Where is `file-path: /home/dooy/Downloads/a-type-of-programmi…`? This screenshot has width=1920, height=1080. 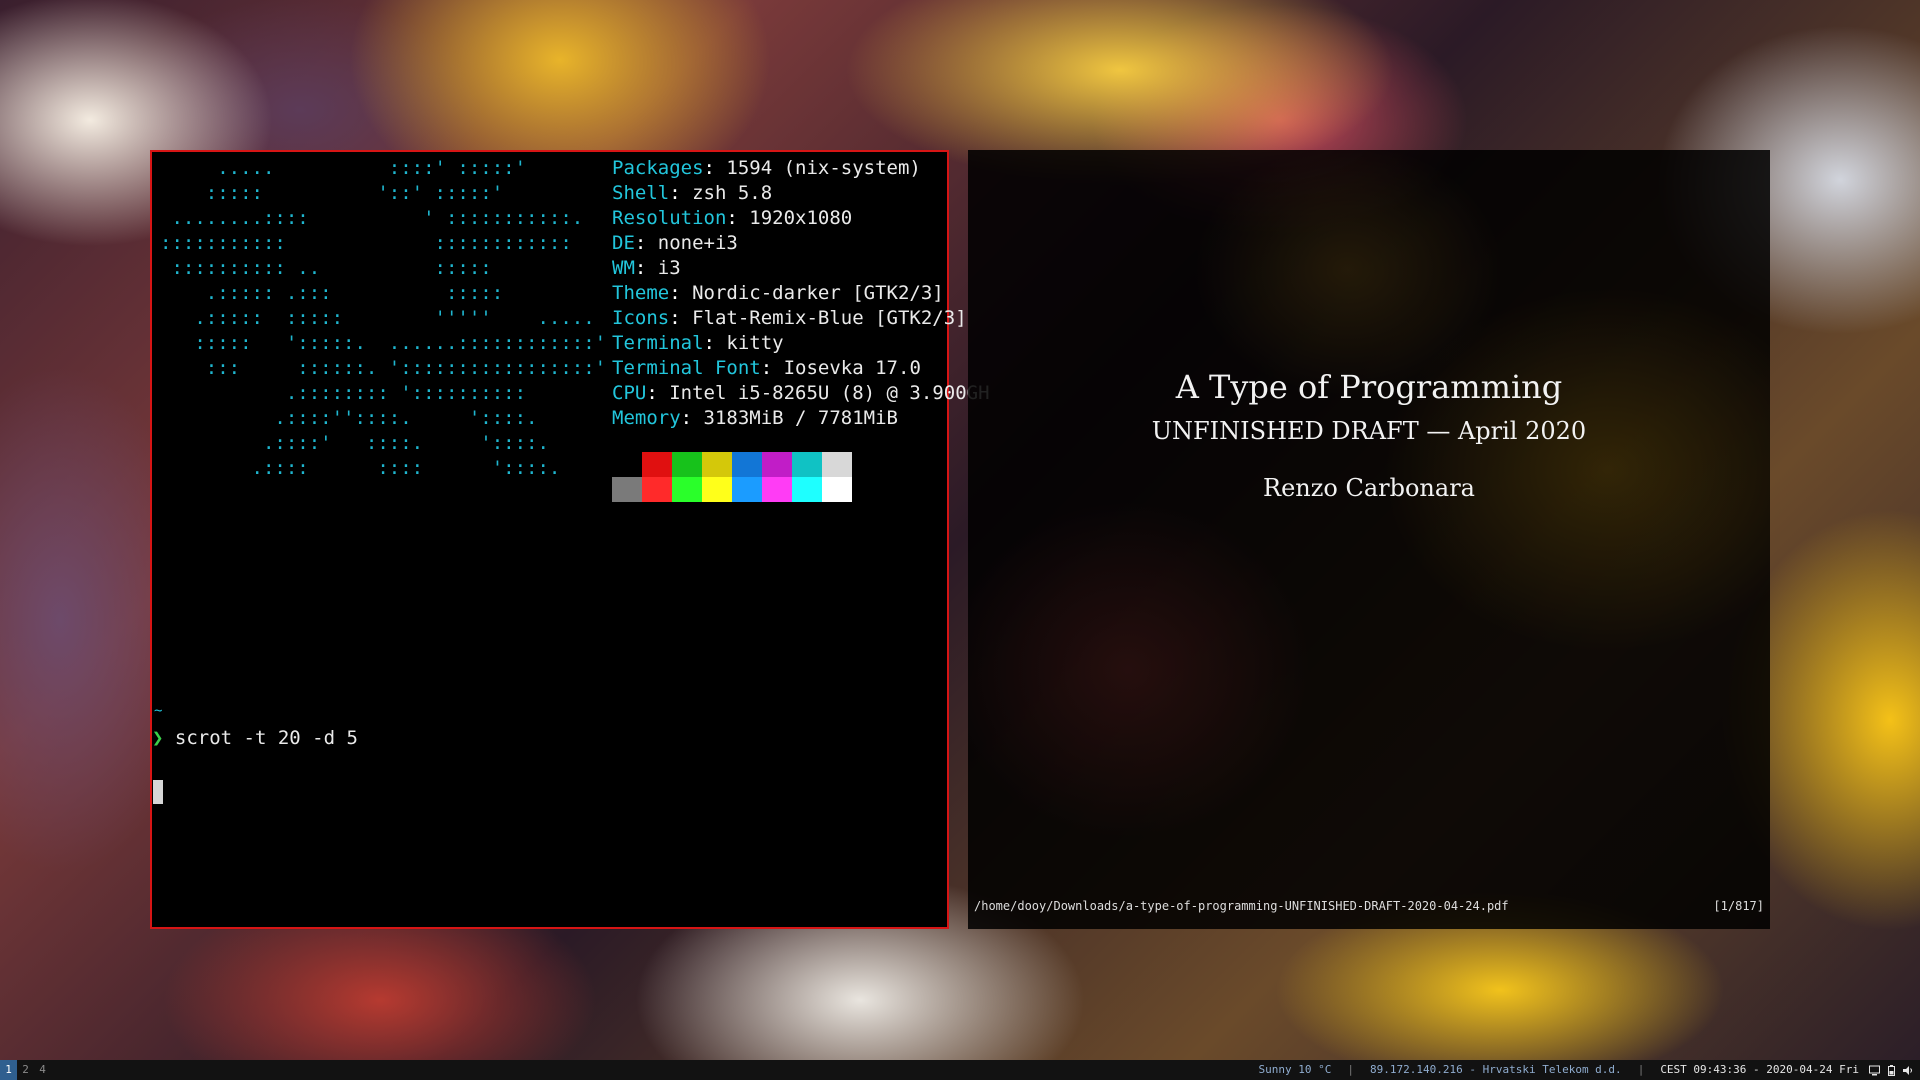
file-path: /home/dooy/Downloads/a-type-of-programmi… is located at coordinates (1241, 906).